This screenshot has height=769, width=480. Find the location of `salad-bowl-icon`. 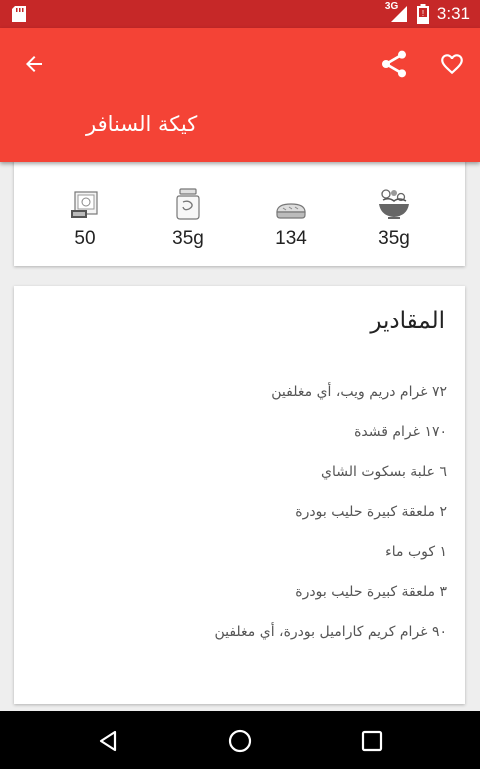

salad-bowl-icon is located at coordinates (394, 204).